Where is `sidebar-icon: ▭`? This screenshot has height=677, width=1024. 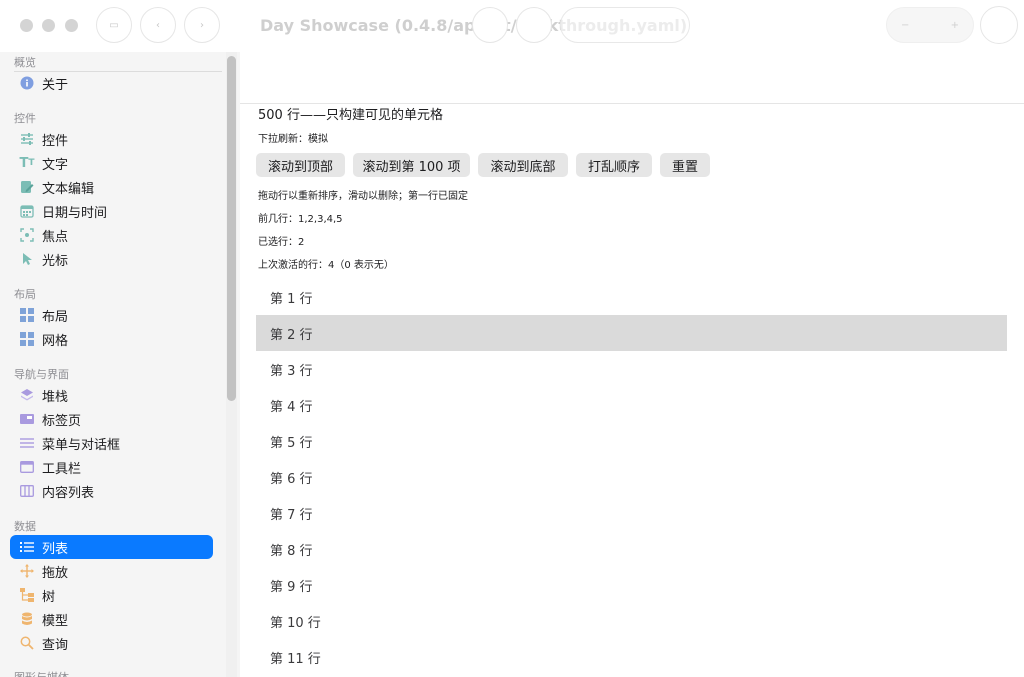 sidebar-icon: ▭ is located at coordinates (114, 25).